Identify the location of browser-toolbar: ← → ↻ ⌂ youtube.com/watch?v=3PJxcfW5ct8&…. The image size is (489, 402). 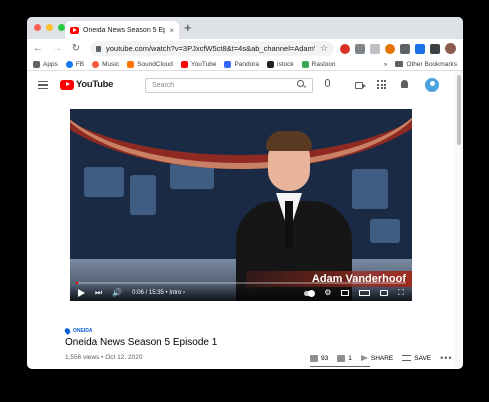
(245, 48).